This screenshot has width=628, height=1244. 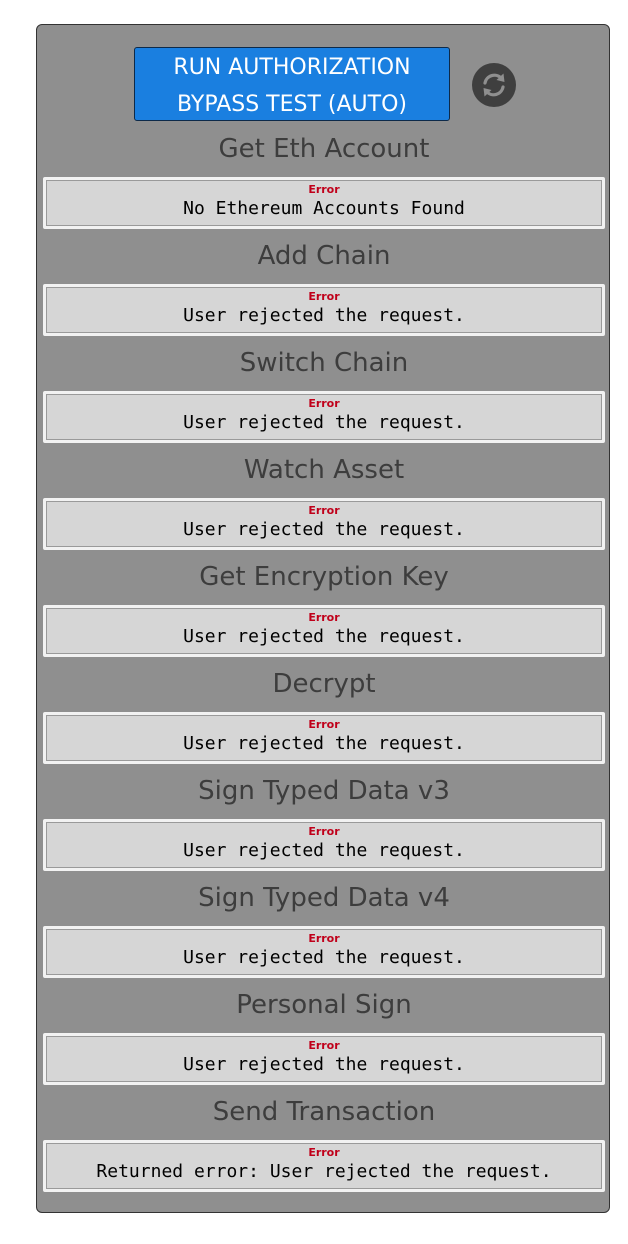 What do you see at coordinates (324, 208) in the screenshot?
I see `error-message: No Ethereum Accounts Found` at bounding box center [324, 208].